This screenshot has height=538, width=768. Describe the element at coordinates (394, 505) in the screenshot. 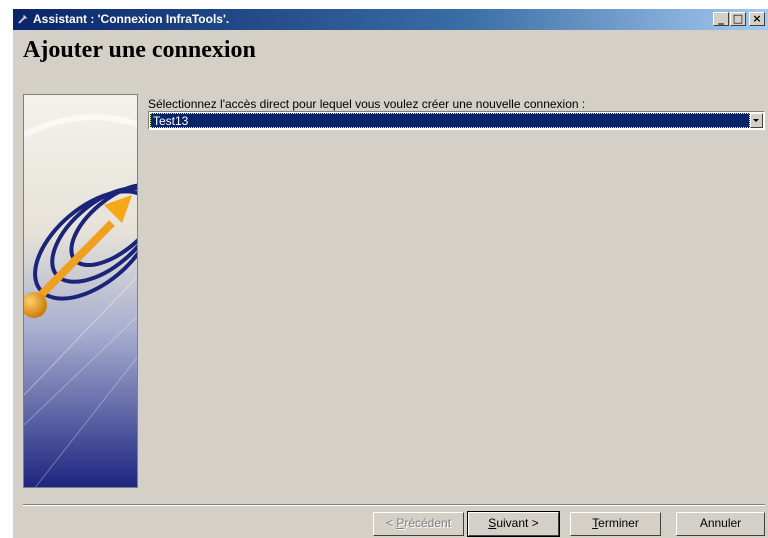

I see `button-separator` at that location.